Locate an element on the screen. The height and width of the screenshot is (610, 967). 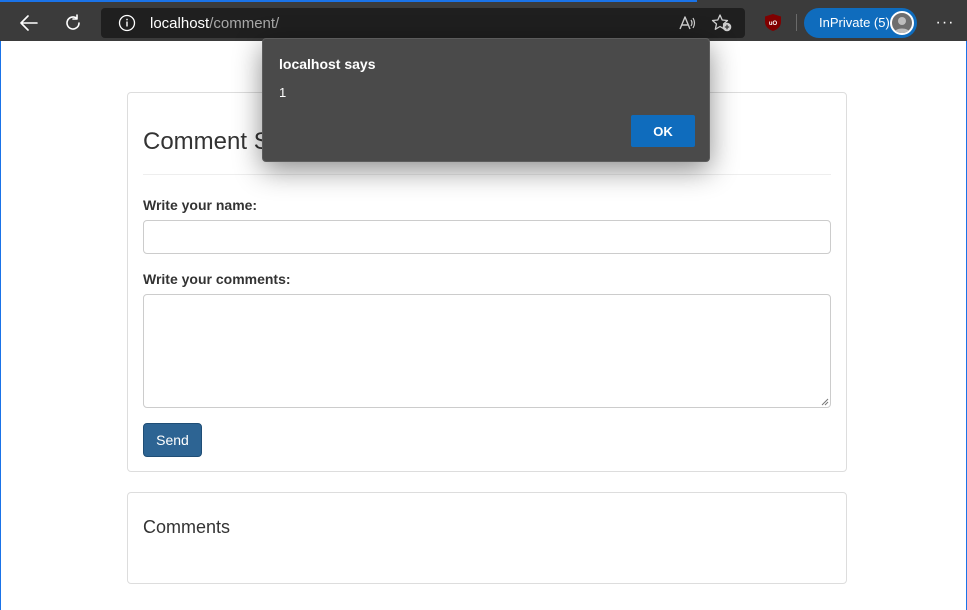
more-icon: ··· is located at coordinates (945, 22).